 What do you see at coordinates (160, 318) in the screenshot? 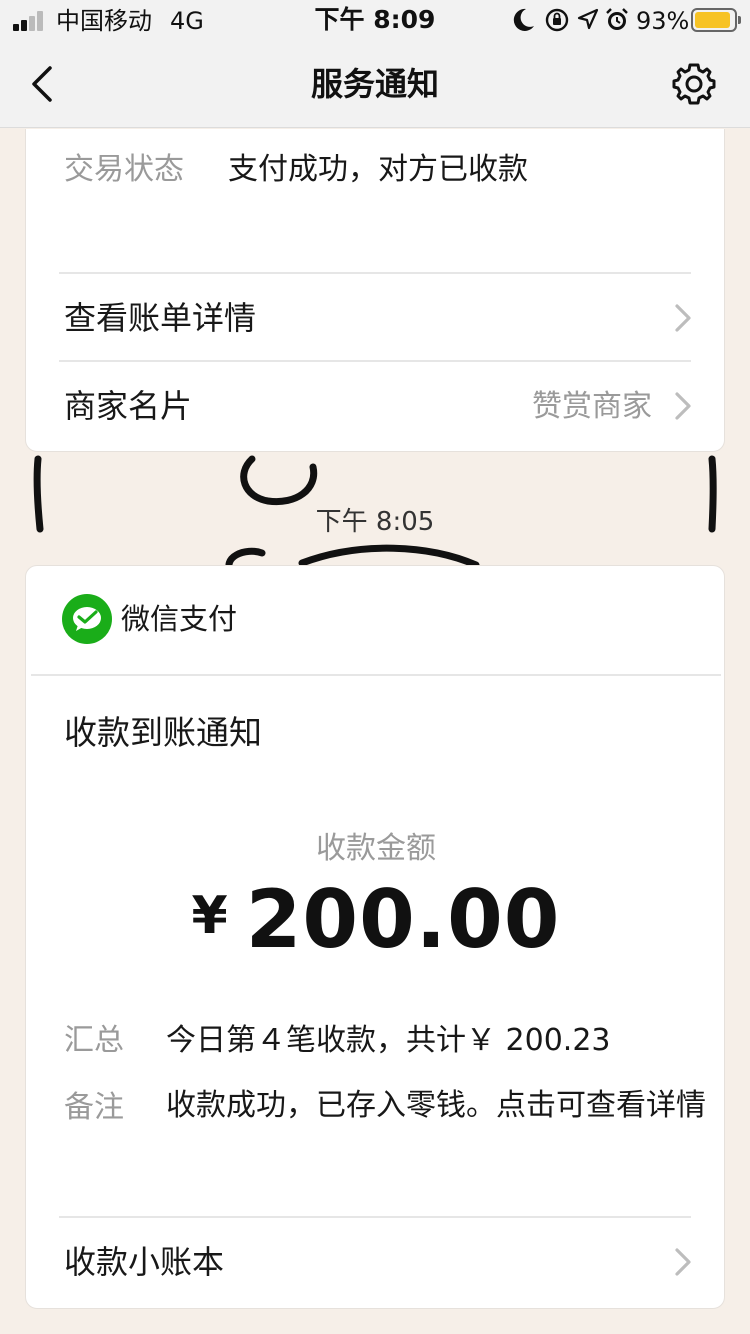
I see `link-label: 查看账单详情` at bounding box center [160, 318].